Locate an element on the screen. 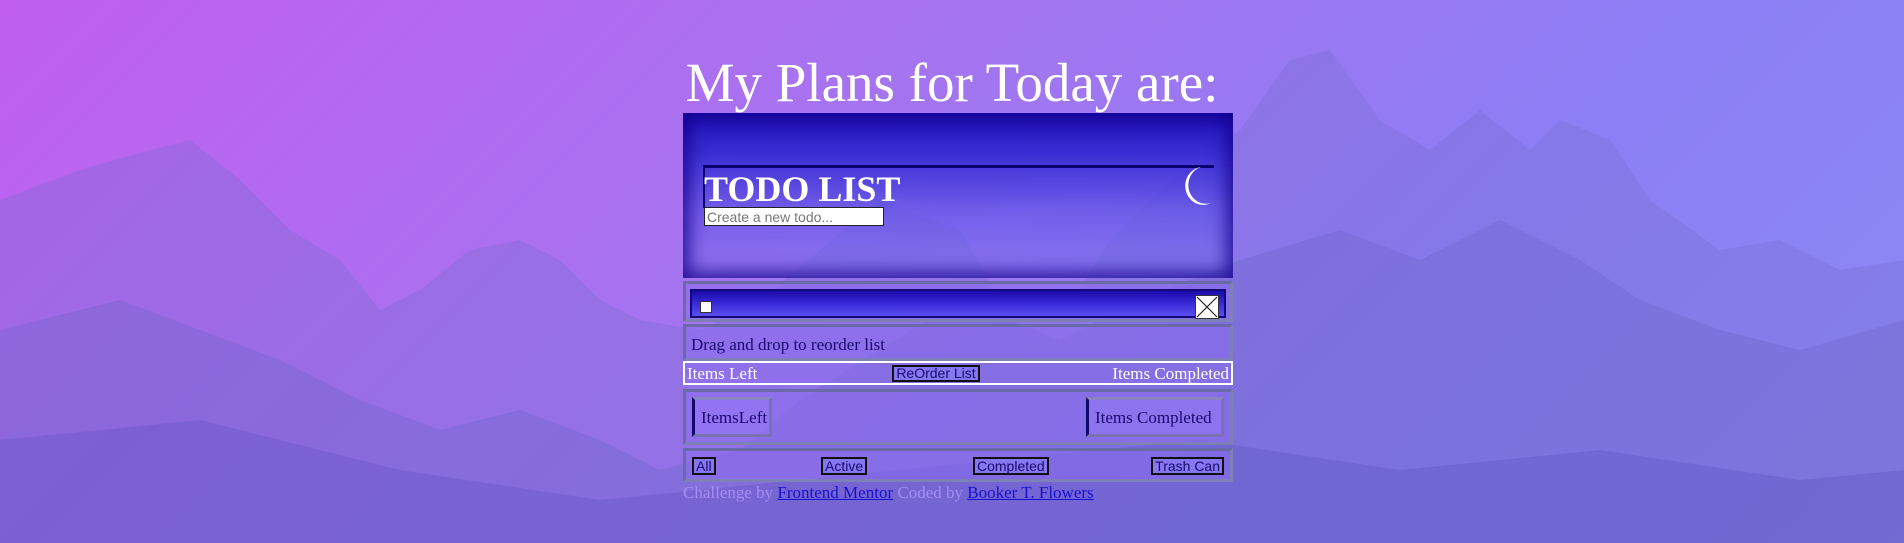  todo-item-bar is located at coordinates (958, 304).